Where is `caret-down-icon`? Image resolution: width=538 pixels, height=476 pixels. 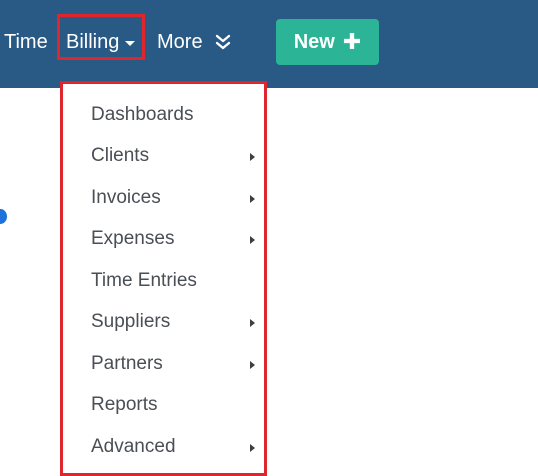
caret-down-icon is located at coordinates (130, 43).